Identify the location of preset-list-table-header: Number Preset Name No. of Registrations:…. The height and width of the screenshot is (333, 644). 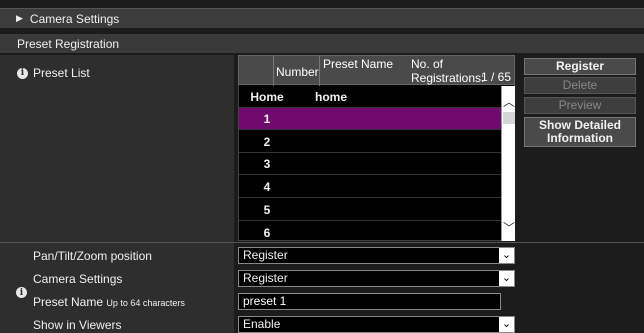
(376, 70).